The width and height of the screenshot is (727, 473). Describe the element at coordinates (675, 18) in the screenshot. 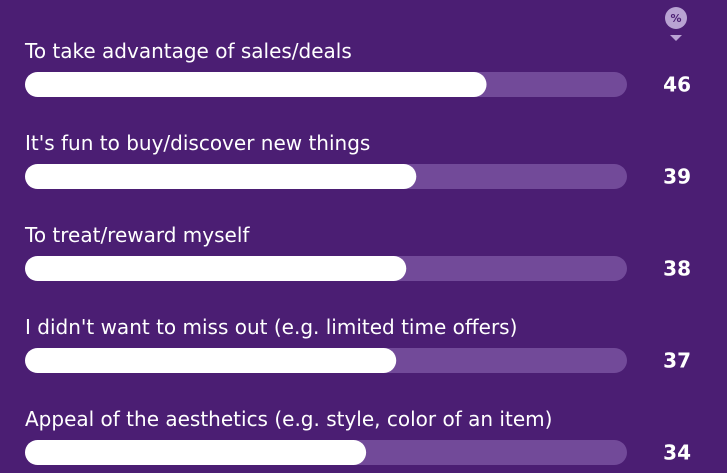

I see `percent-badge-label: %` at that location.